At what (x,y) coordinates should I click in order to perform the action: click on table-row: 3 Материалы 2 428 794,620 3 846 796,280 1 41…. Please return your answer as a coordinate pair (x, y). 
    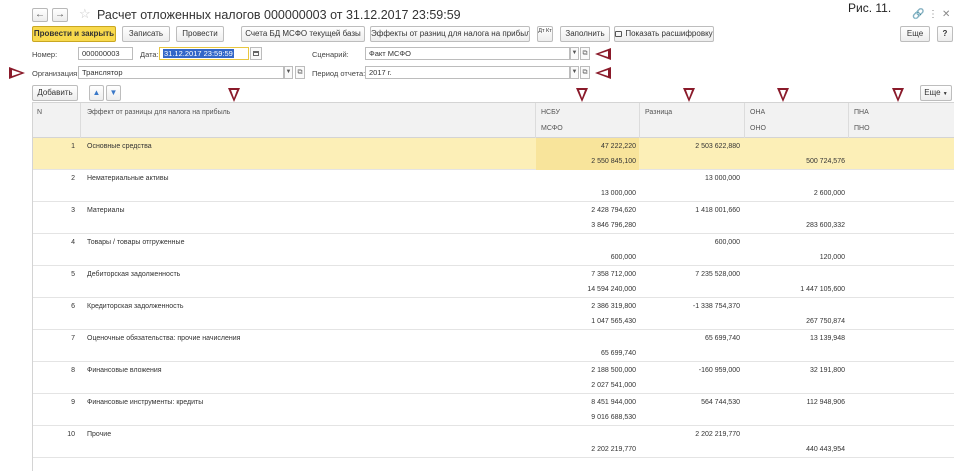
    Looking at the image, I should click on (493, 218).